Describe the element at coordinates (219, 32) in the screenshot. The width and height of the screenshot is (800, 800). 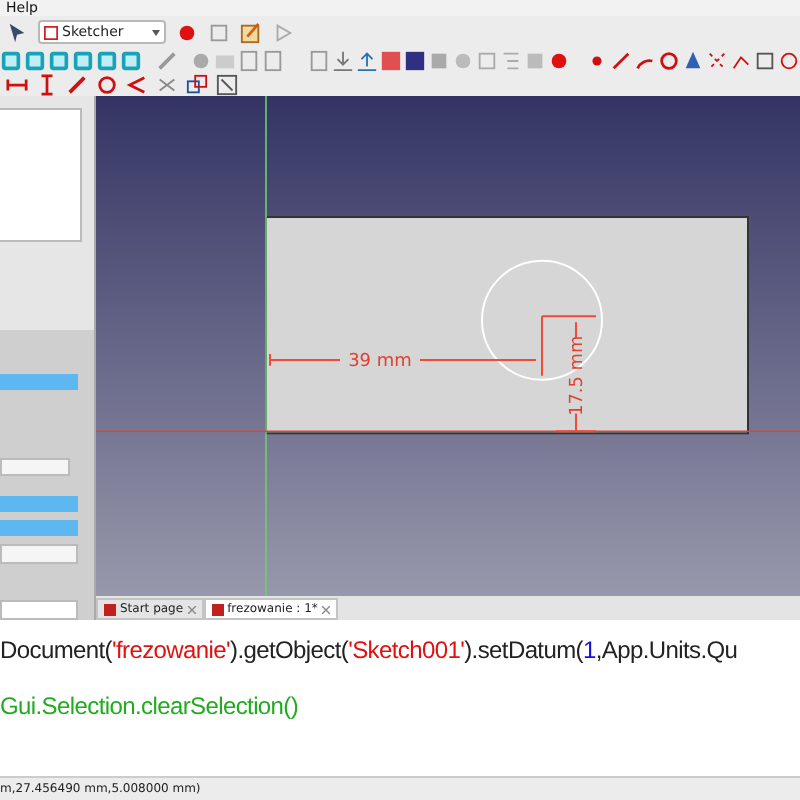
I see `stop-icon` at that location.